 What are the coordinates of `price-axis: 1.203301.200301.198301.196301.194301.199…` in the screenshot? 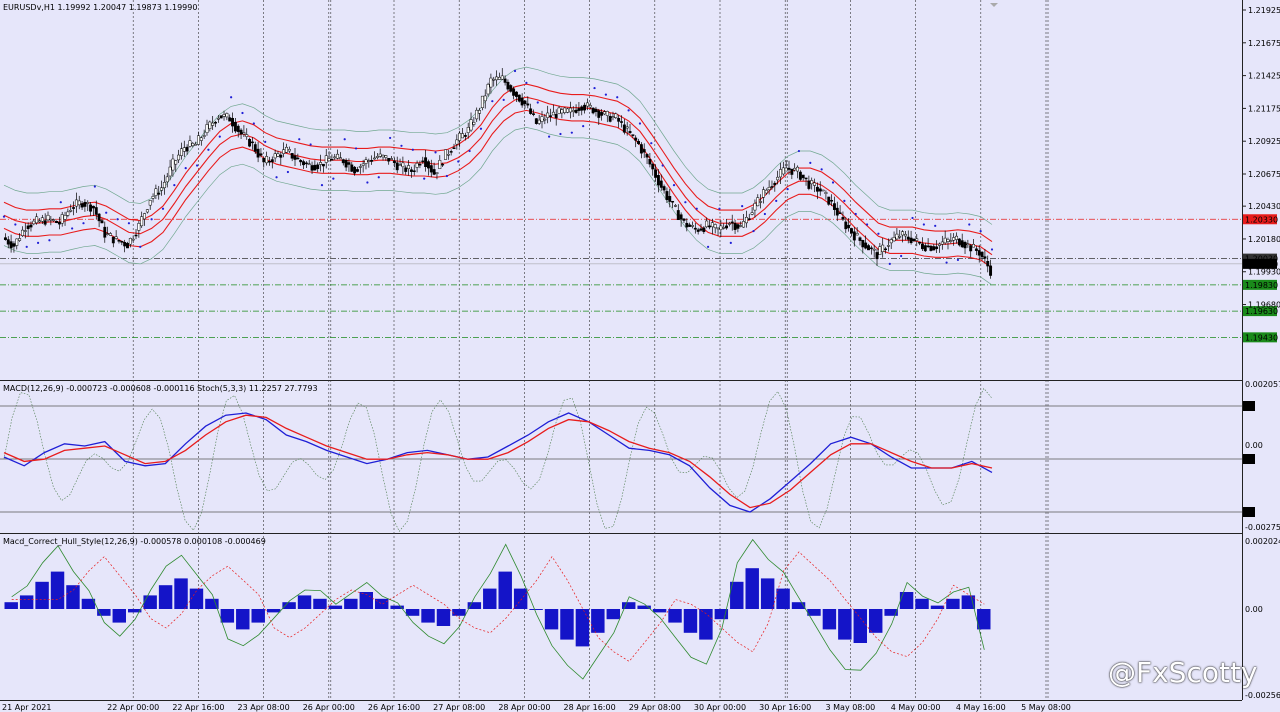 It's located at (1261, 353).